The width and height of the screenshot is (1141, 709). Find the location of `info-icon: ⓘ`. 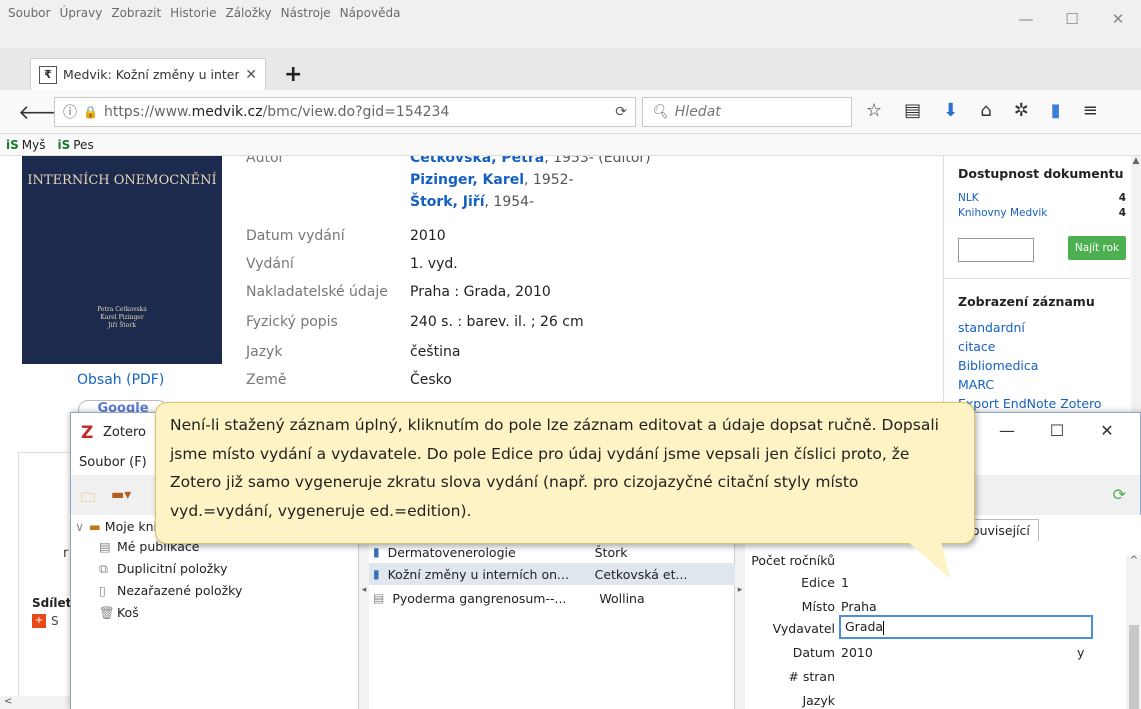

info-icon: ⓘ is located at coordinates (70, 112).